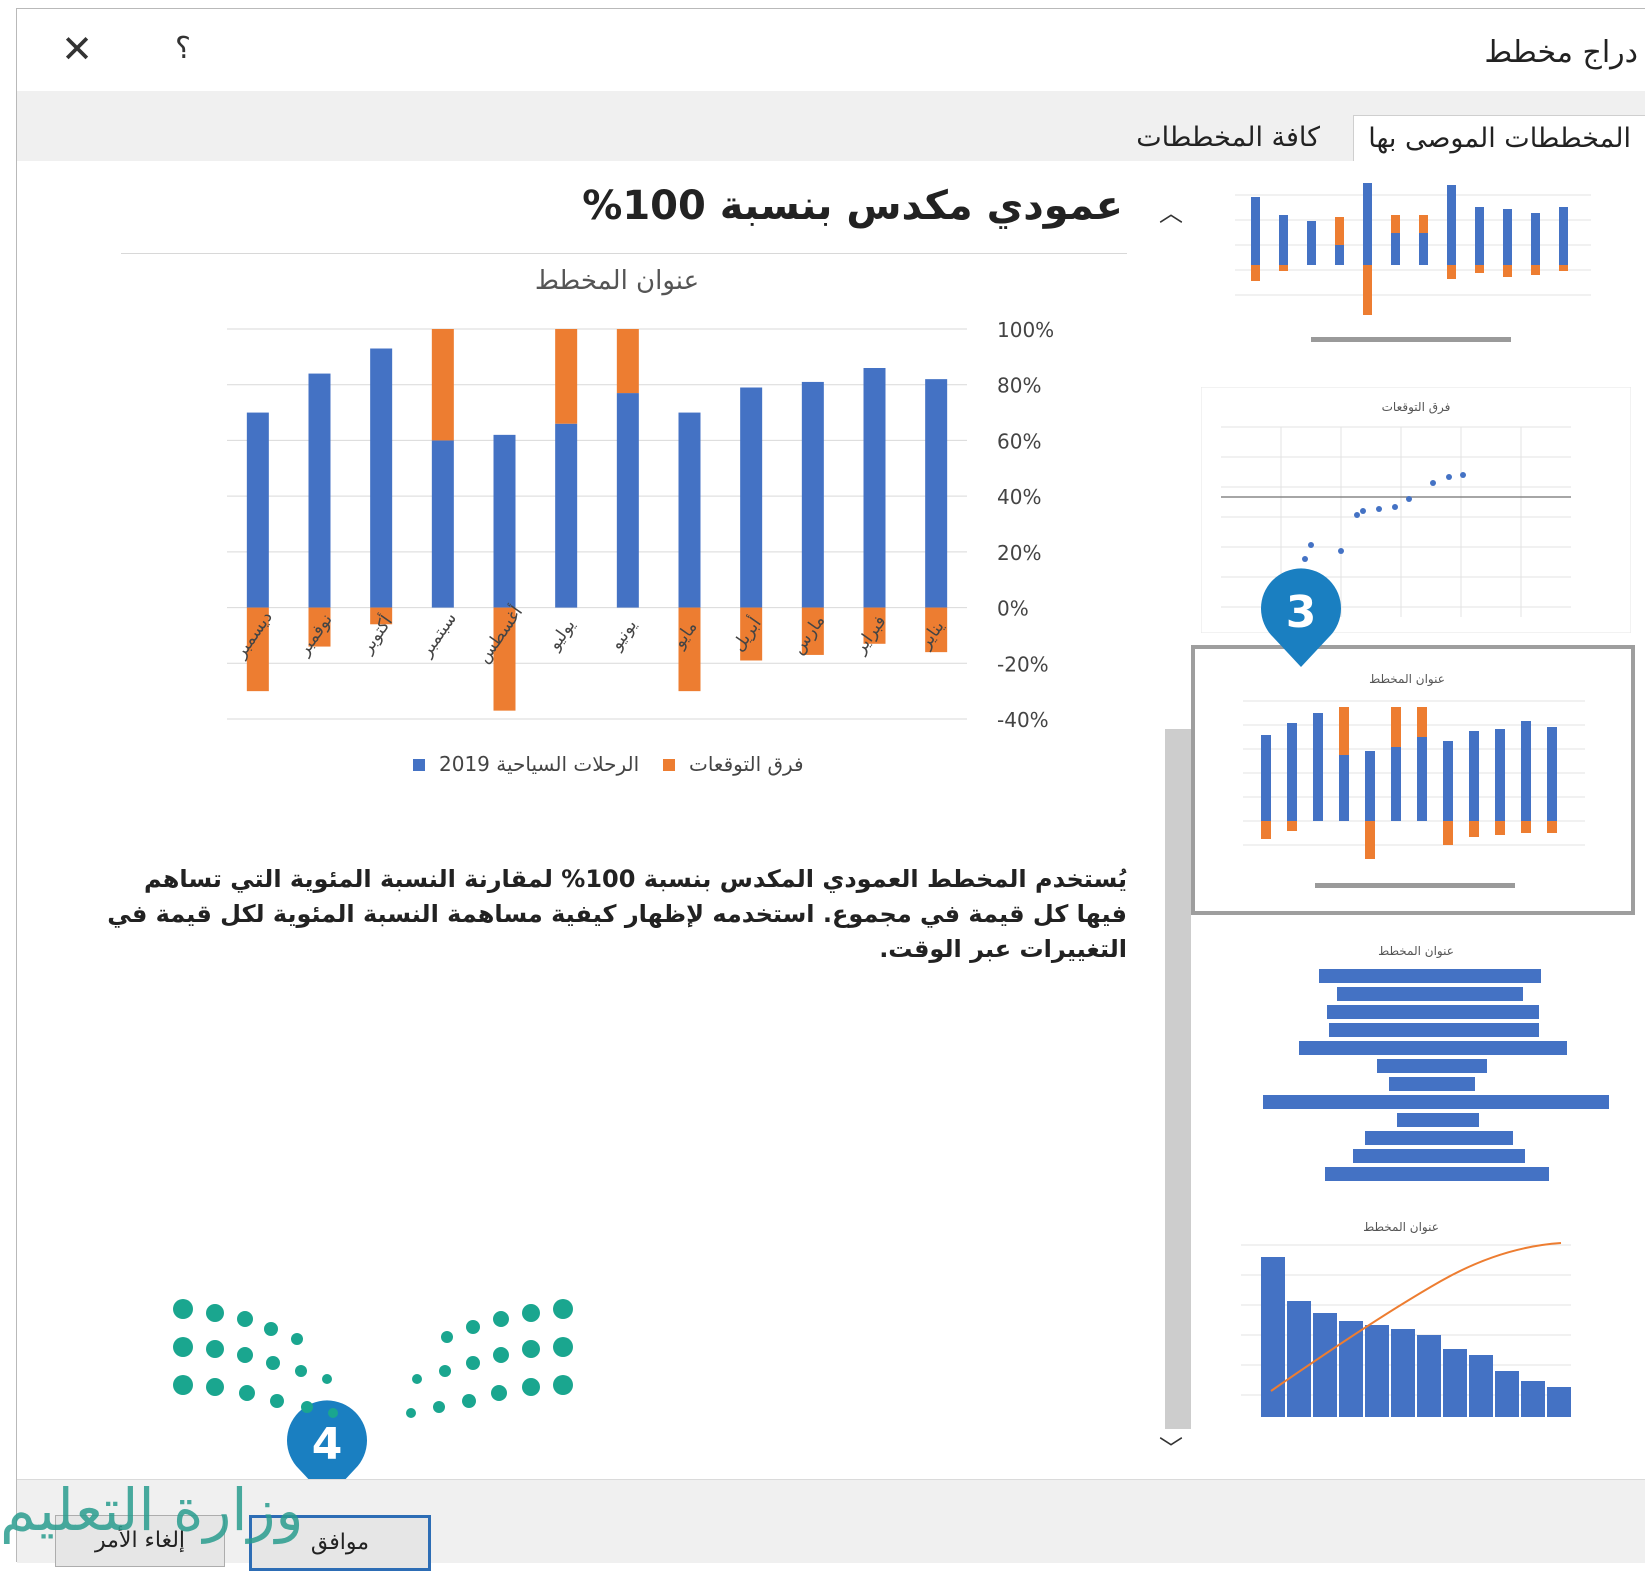  I want to click on legend-label-series-2: فرق التوقعات, so click(746, 764).